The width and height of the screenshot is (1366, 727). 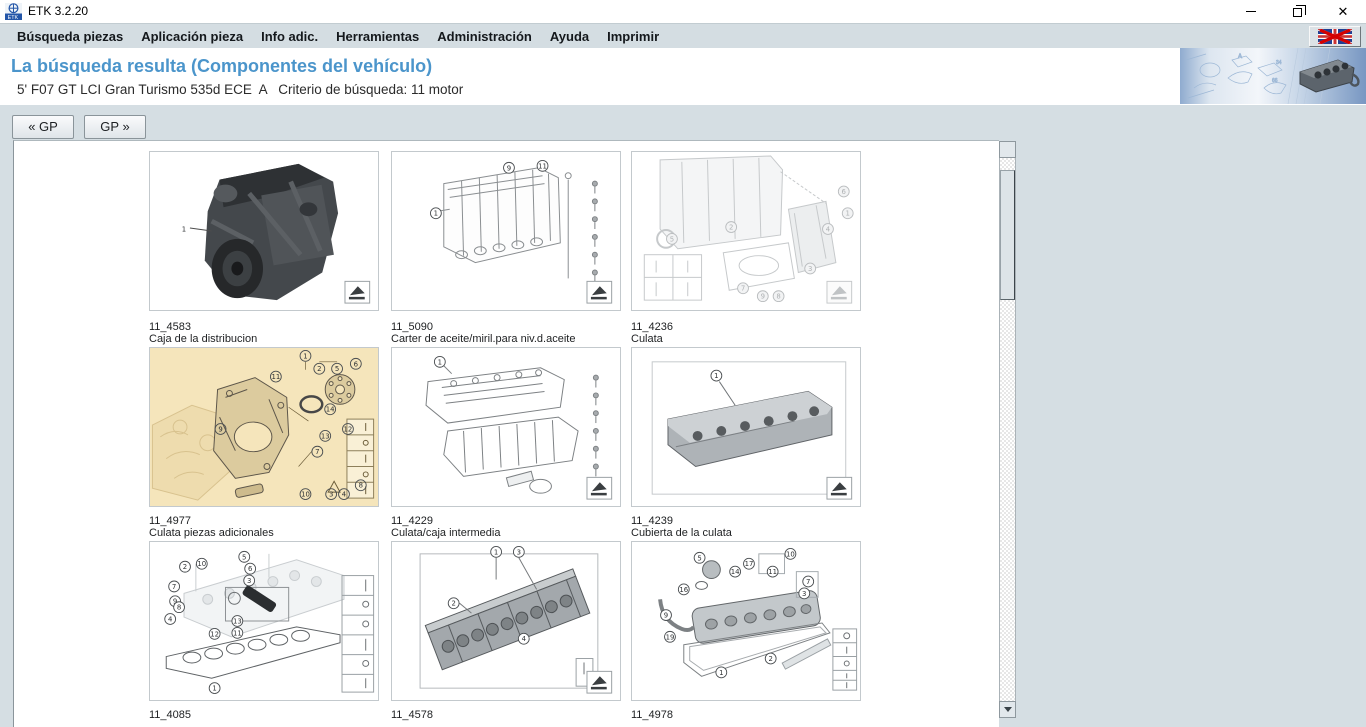 What do you see at coordinates (192, 36) in the screenshot?
I see `menu-aplicacion-pieza: Aplicación pieza` at bounding box center [192, 36].